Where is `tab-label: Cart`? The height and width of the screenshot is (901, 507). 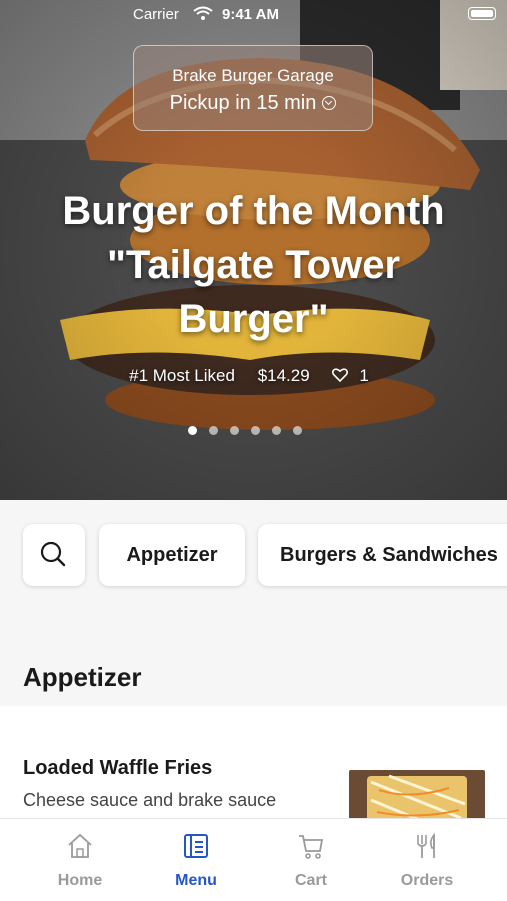
tab-label: Cart is located at coordinates (310, 880).